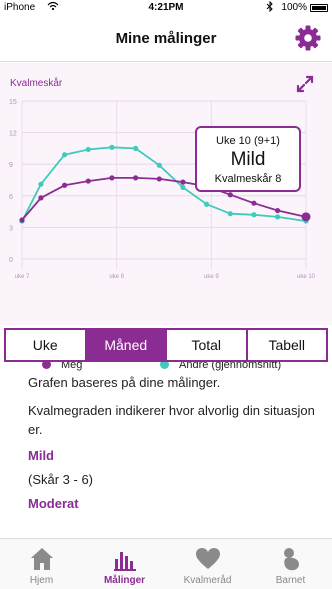 The image size is (332, 589). Describe the element at coordinates (36, 83) in the screenshot. I see `y-axis-label: Kvalmeskår` at that location.